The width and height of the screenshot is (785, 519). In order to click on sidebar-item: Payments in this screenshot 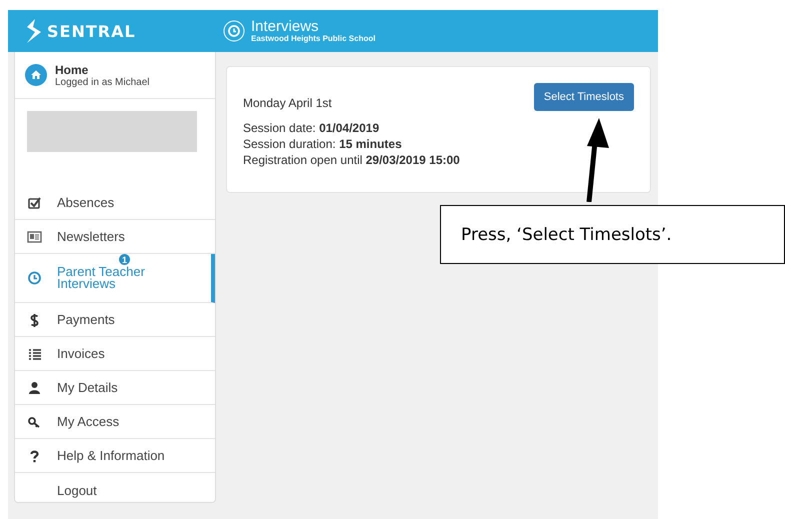, I will do `click(115, 320)`.